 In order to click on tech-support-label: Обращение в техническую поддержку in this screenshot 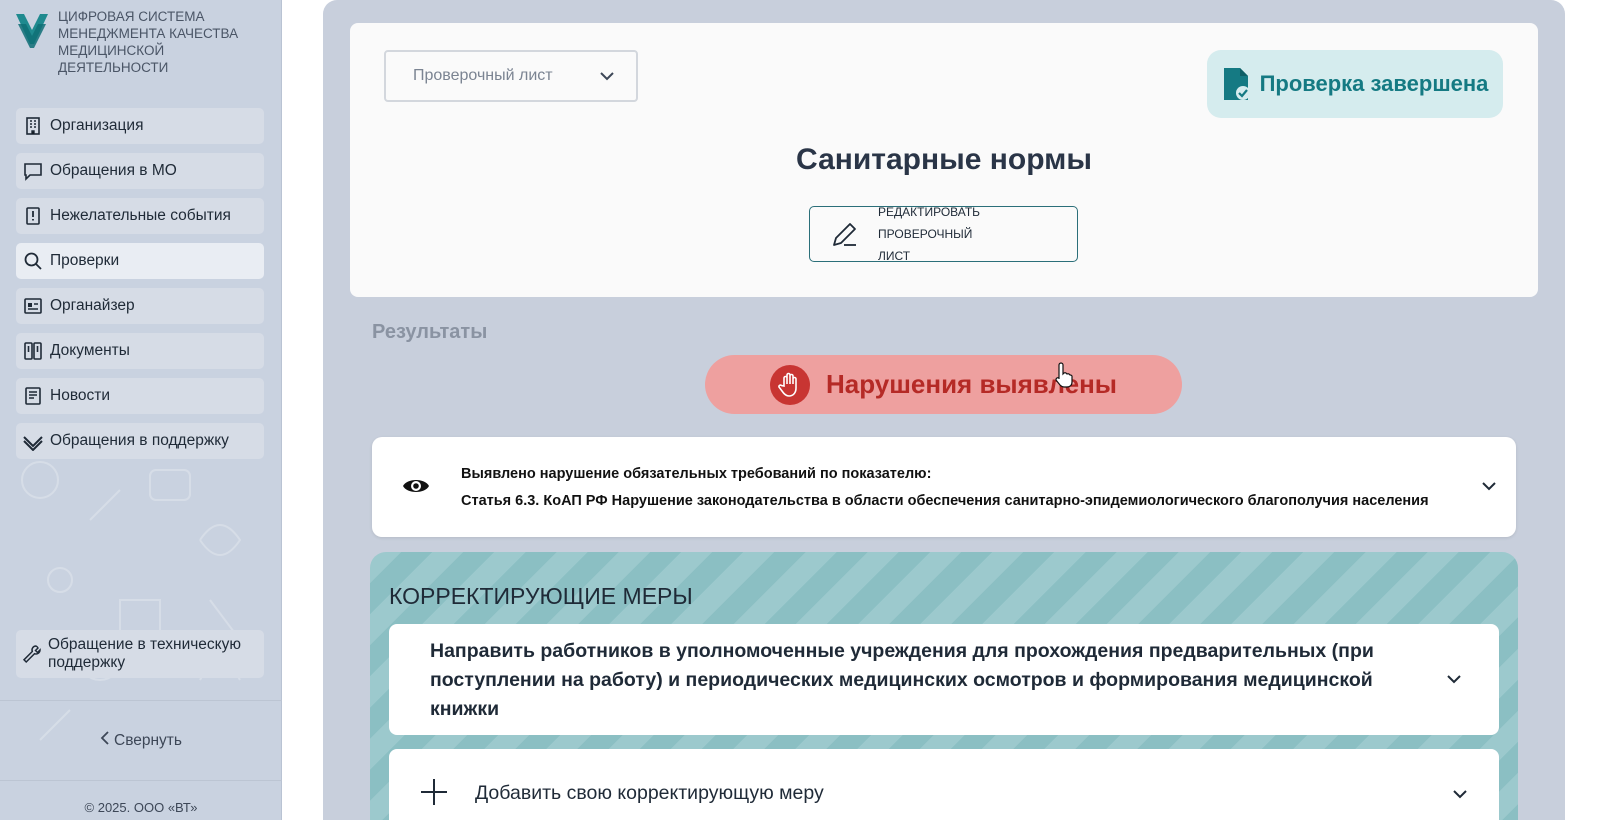, I will do `click(145, 653)`.